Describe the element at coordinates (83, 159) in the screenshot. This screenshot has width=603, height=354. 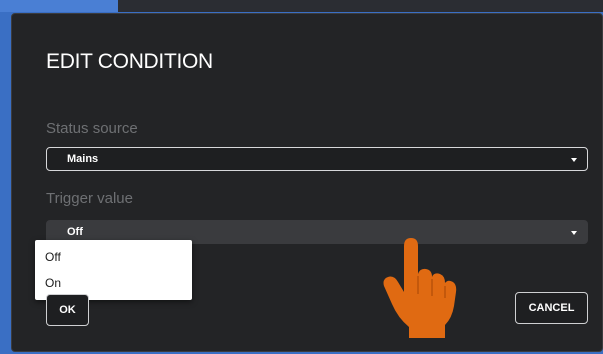
I see `status-source-value: Mains` at that location.